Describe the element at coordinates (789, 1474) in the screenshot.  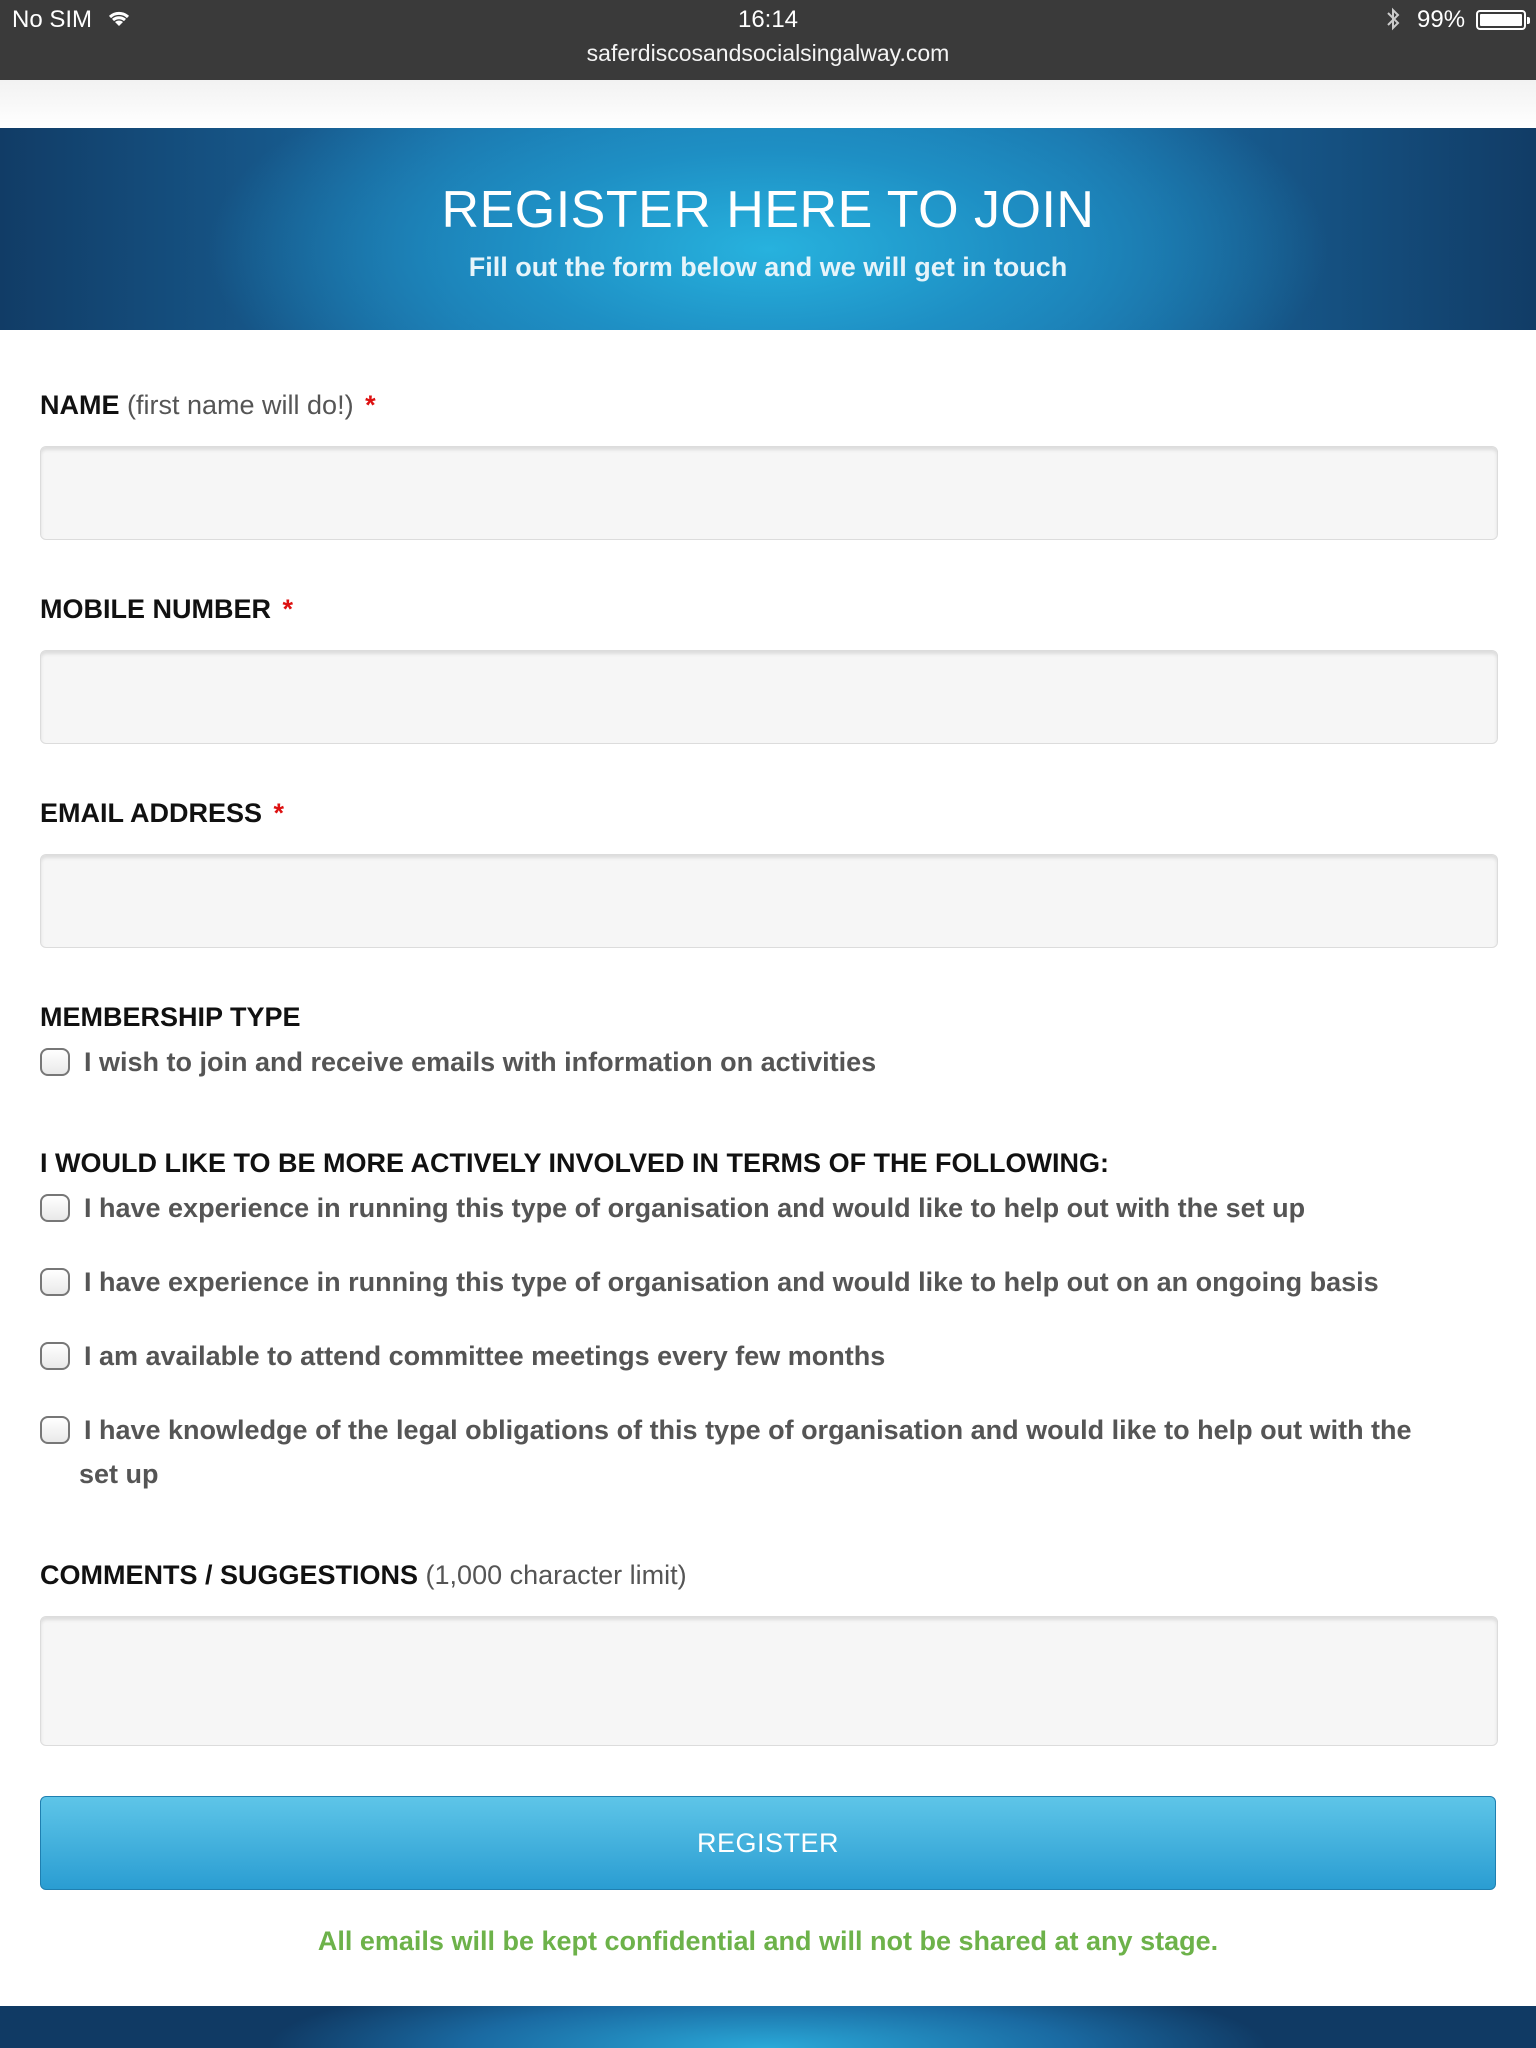
I see `checkbox-label-continued: set up` at that location.